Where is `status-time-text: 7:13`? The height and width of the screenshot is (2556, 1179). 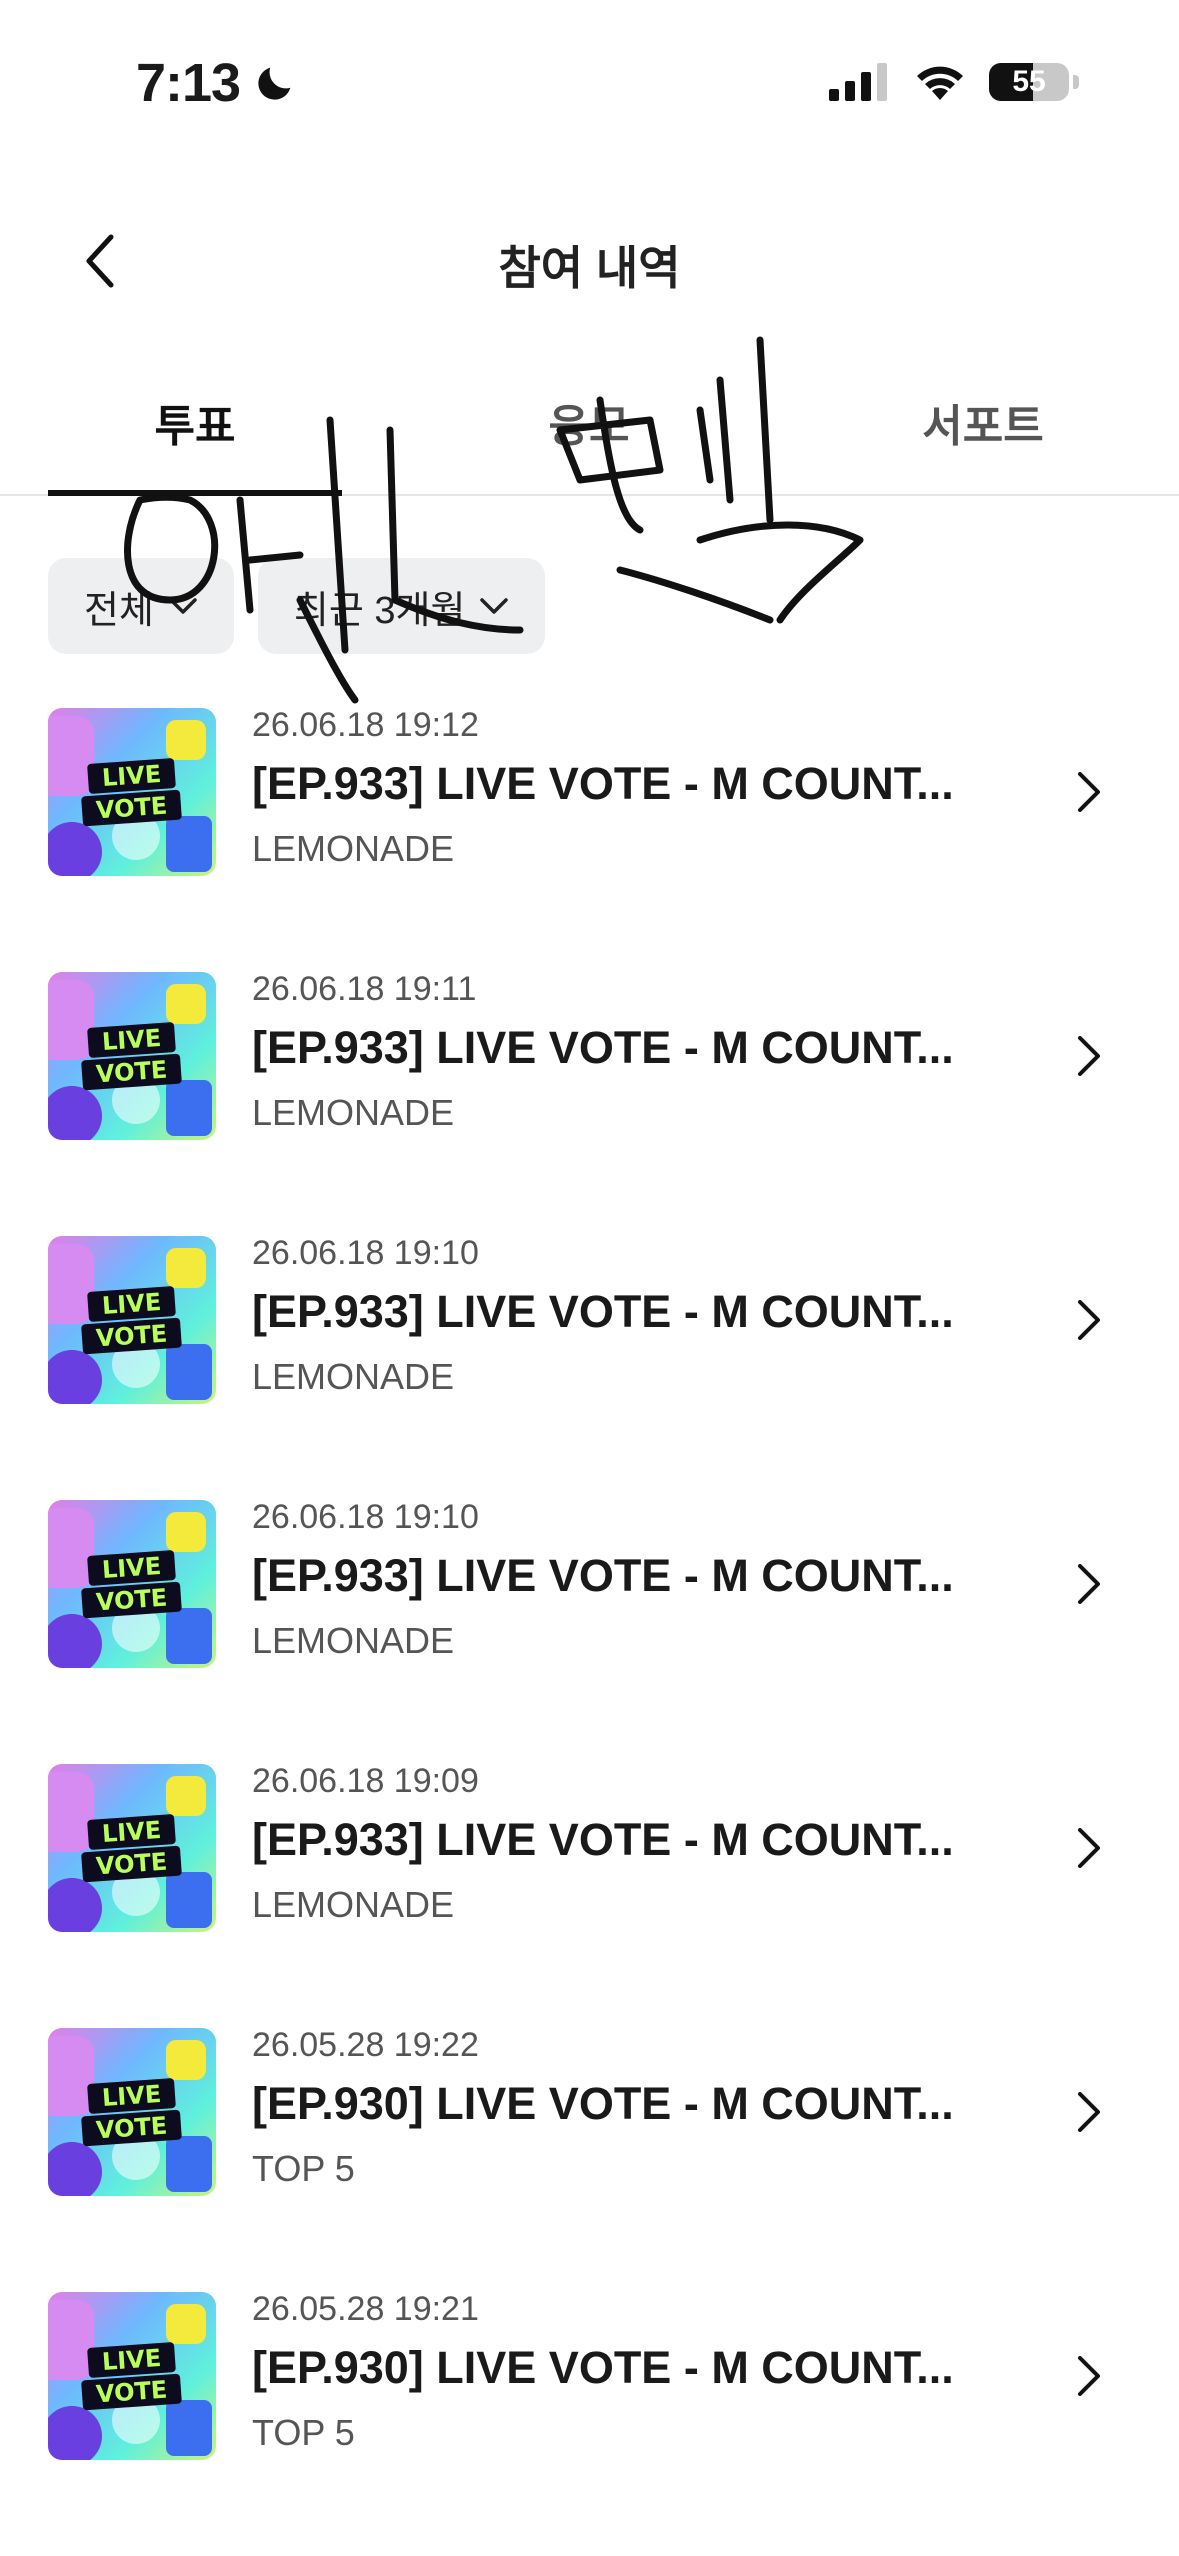
status-time-text: 7:13 is located at coordinates (188, 83).